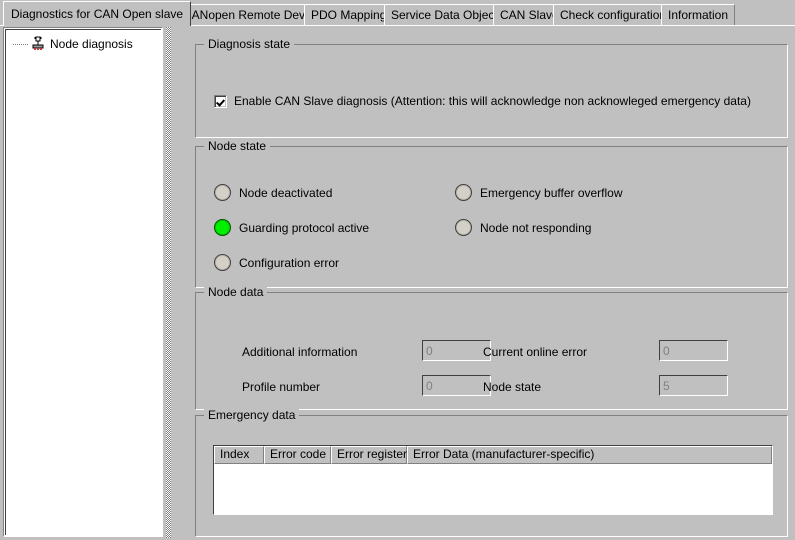  I want to click on indicator-node-not-responding: Node not responding, so click(523, 227).